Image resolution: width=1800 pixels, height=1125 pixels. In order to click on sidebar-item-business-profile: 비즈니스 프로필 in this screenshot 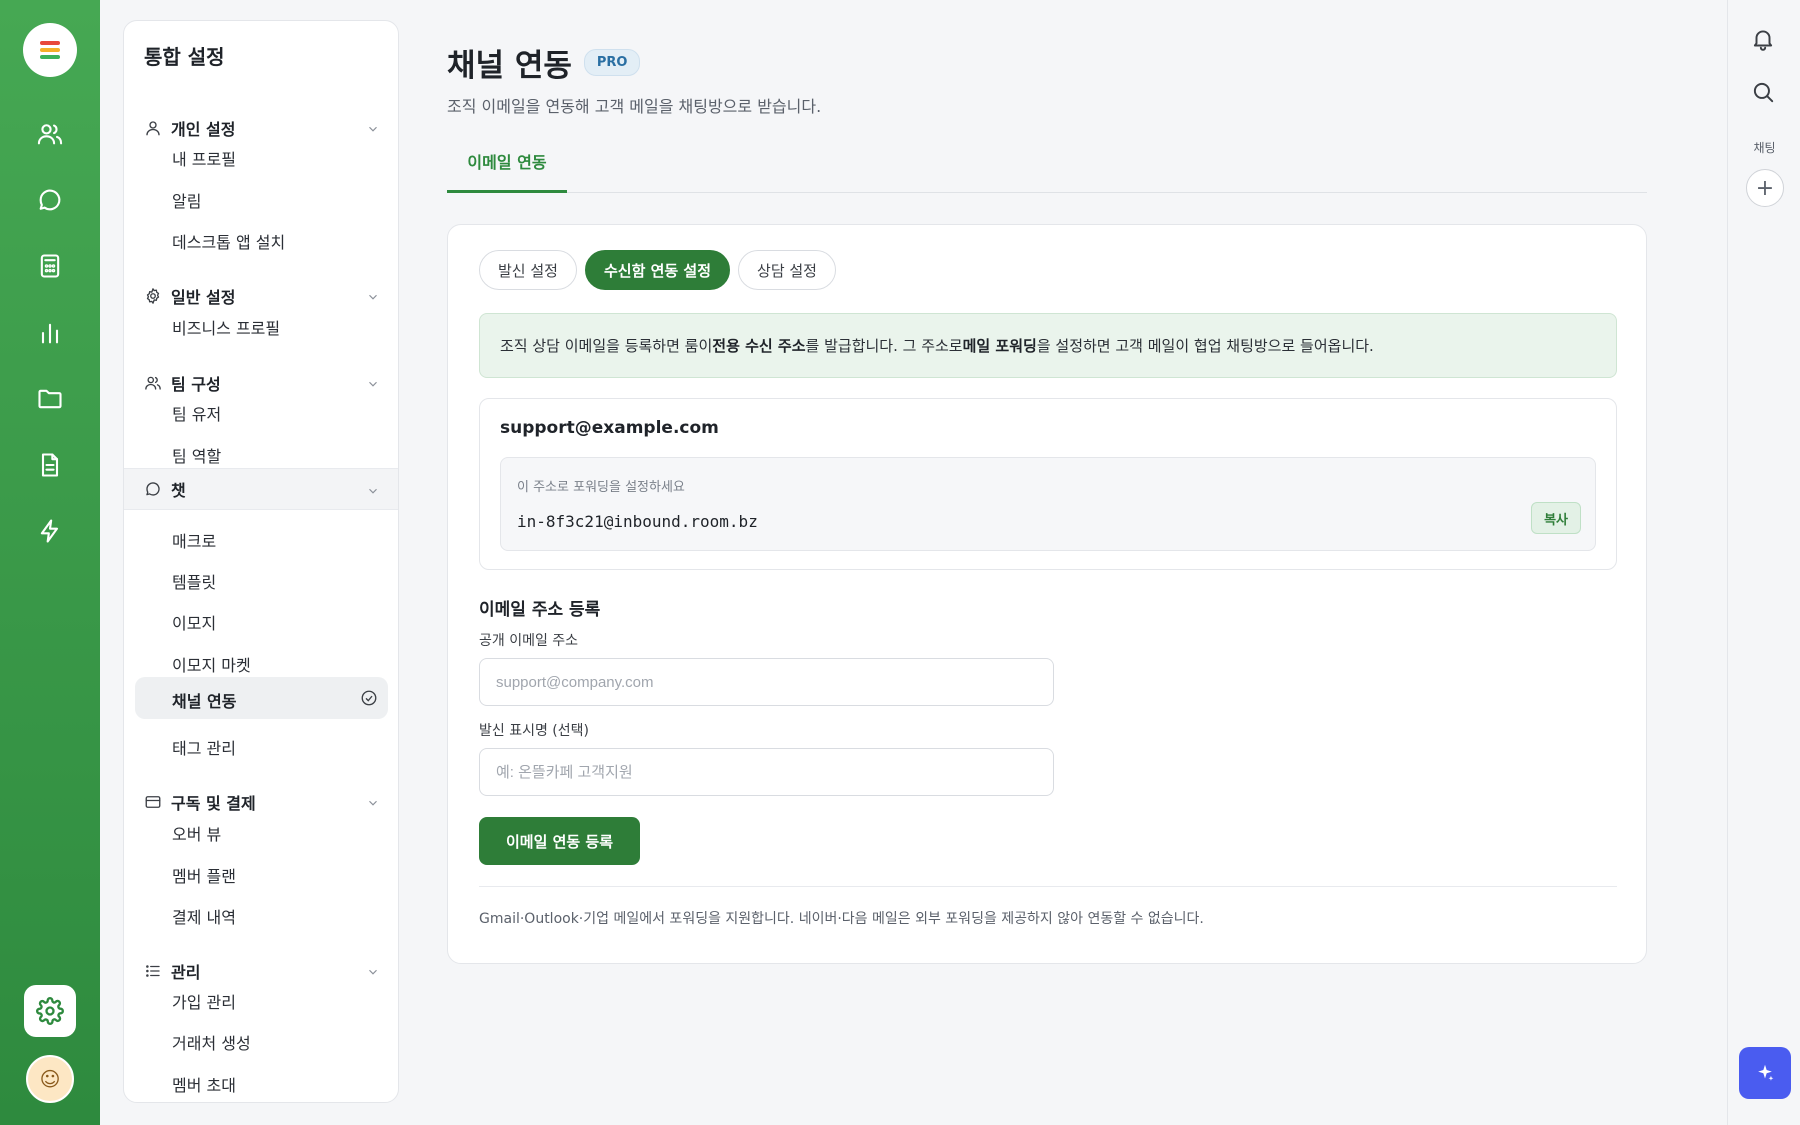, I will do `click(226, 329)`.